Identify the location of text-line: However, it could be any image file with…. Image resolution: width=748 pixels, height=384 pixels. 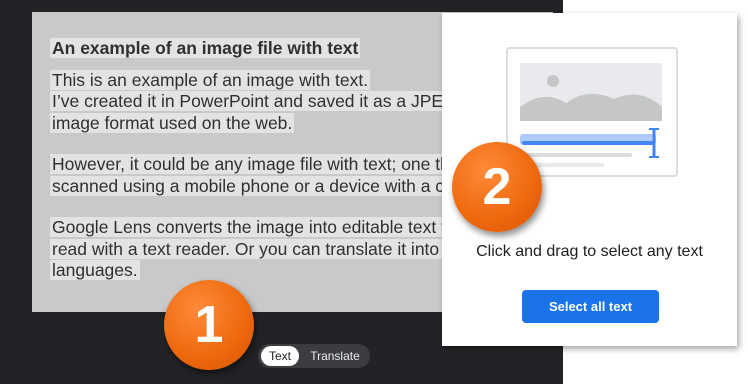
(258, 164).